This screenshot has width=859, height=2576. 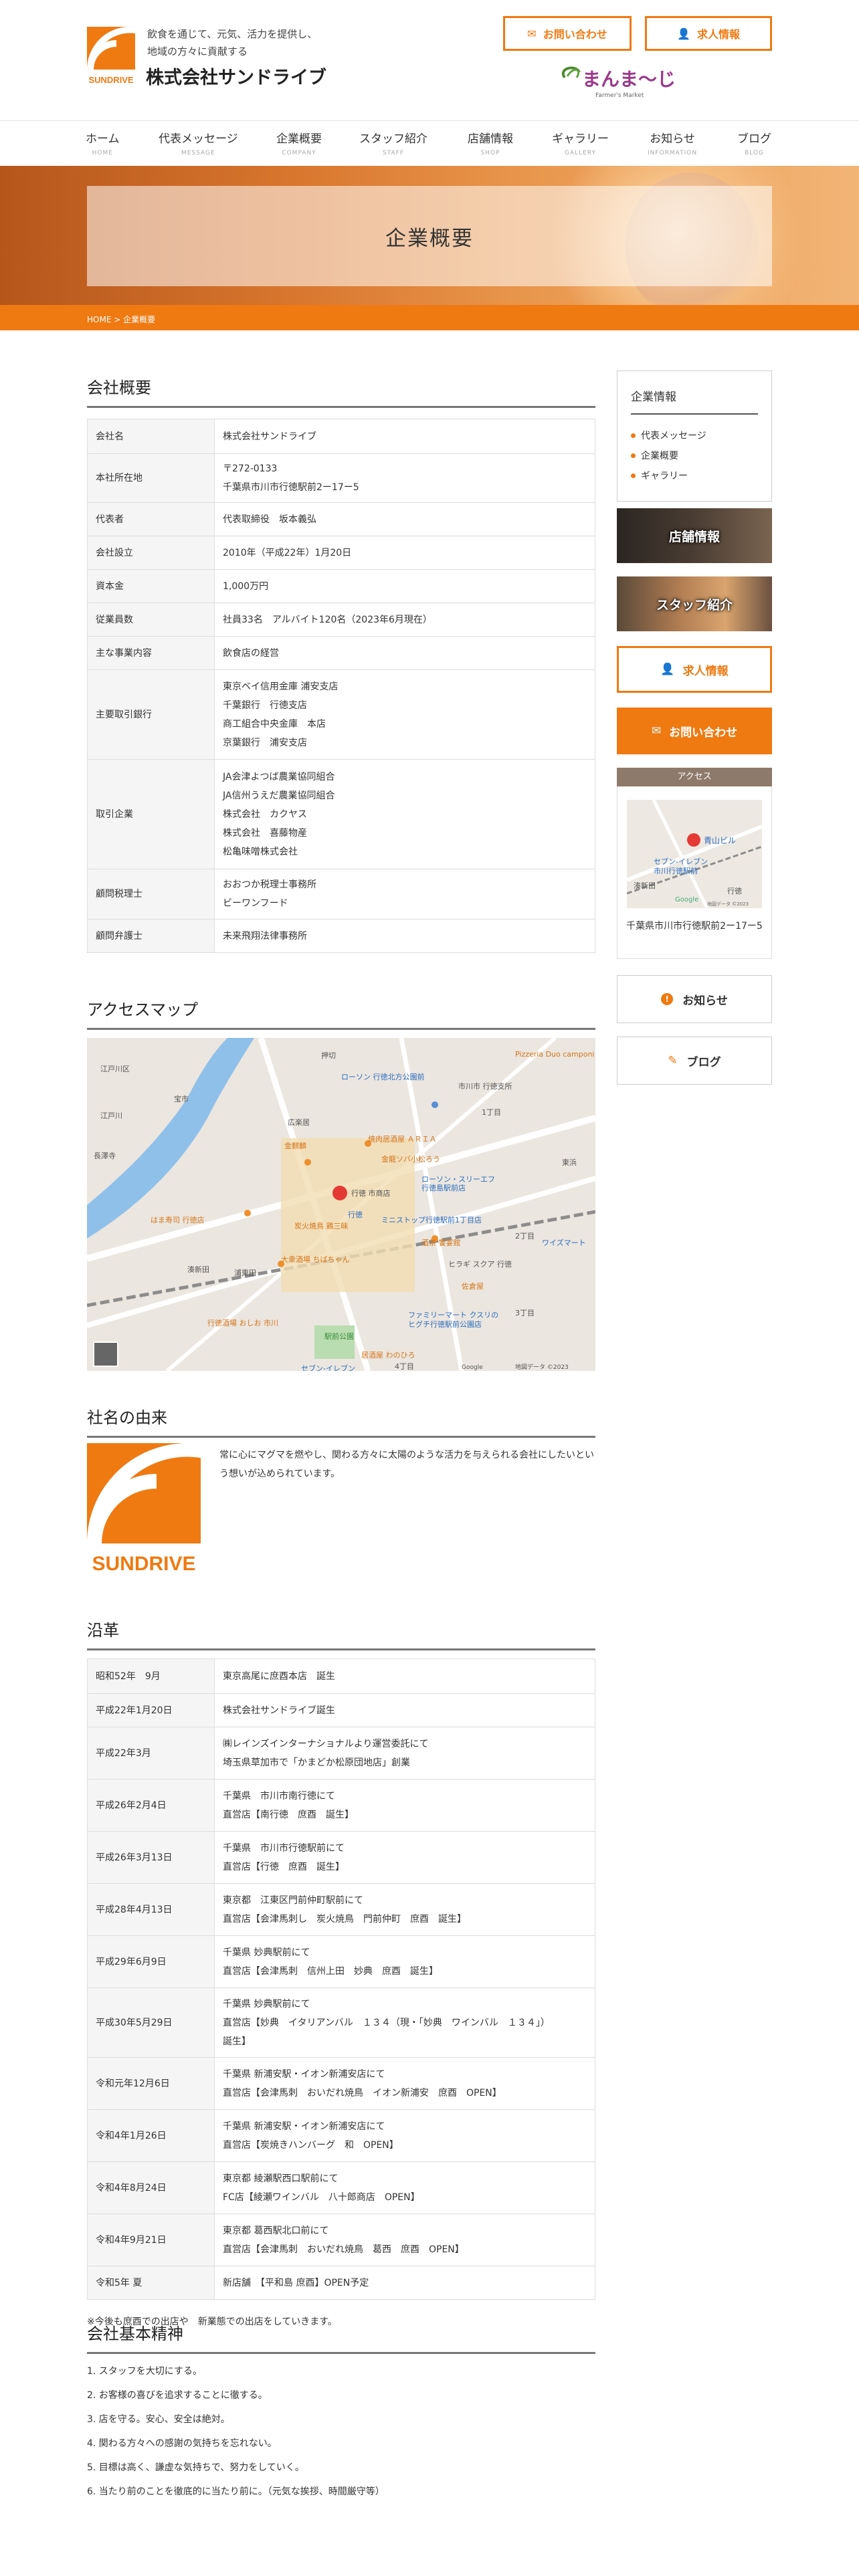 What do you see at coordinates (443, 1187) in the screenshot?
I see `svg-text: 行徳島駅前店` at bounding box center [443, 1187].